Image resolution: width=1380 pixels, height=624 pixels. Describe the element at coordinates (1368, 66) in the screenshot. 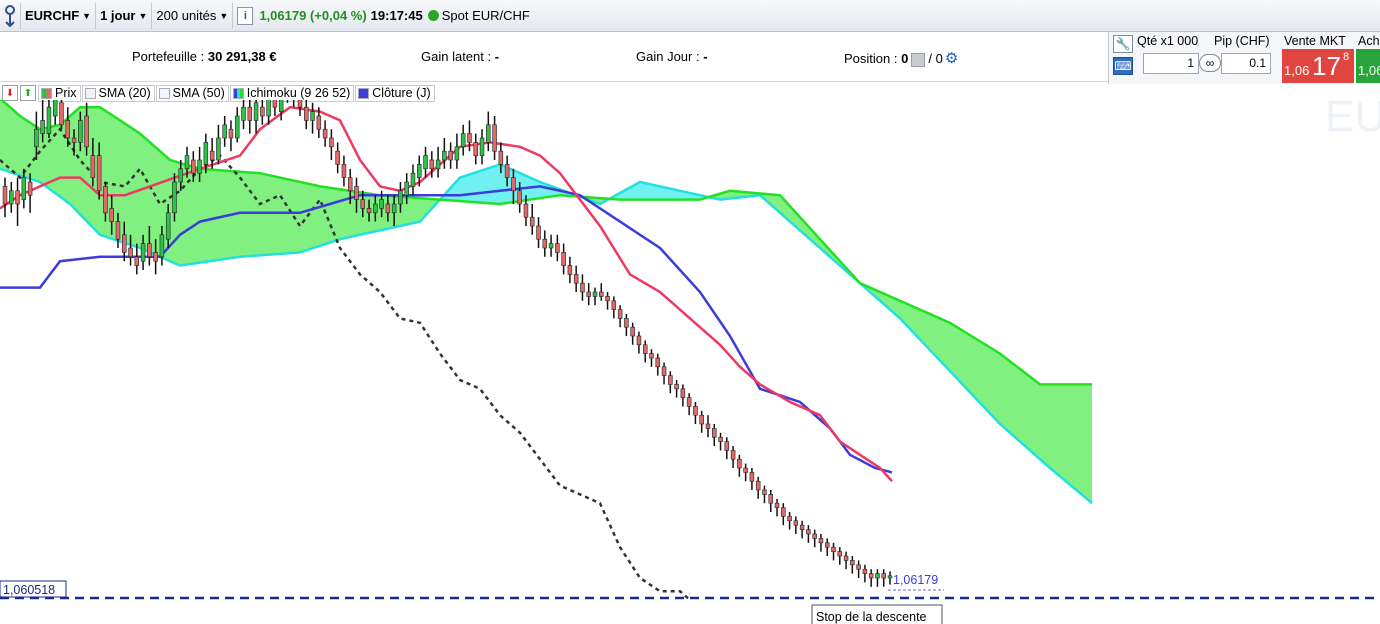

I see `buy-mkt-button: 1,06` at that location.